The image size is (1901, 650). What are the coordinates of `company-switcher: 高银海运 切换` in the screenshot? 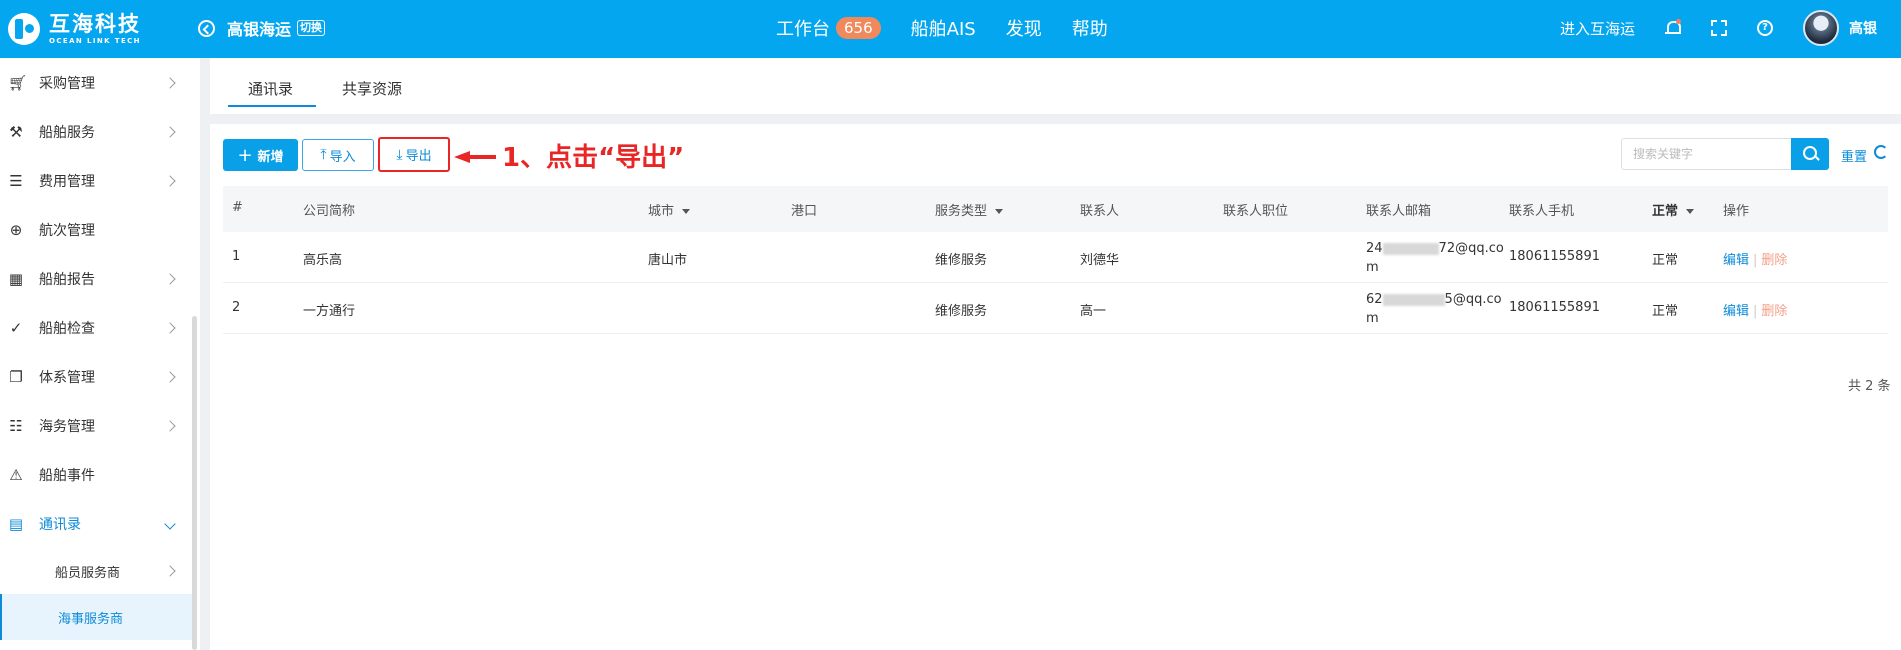 It's located at (262, 28).